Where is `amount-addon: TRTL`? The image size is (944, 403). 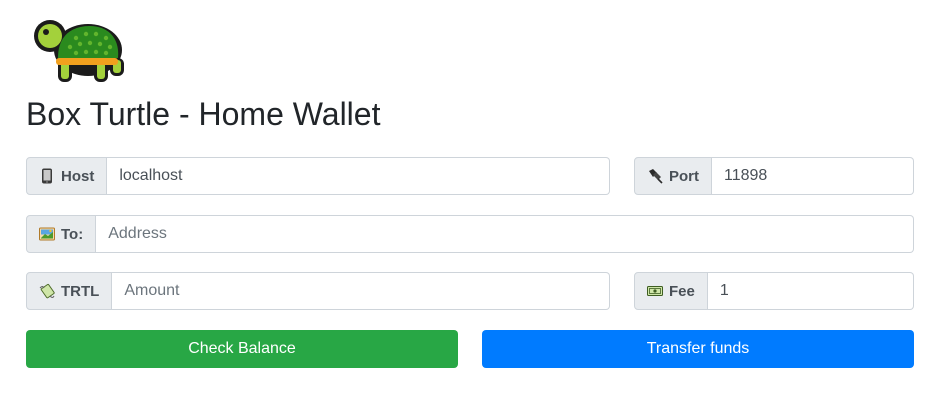
amount-addon: TRTL is located at coordinates (69, 291).